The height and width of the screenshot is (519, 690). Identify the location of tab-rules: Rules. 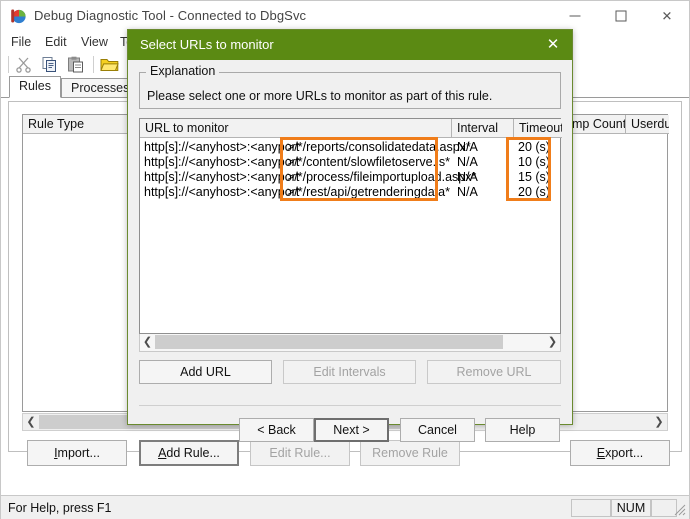
(35, 87).